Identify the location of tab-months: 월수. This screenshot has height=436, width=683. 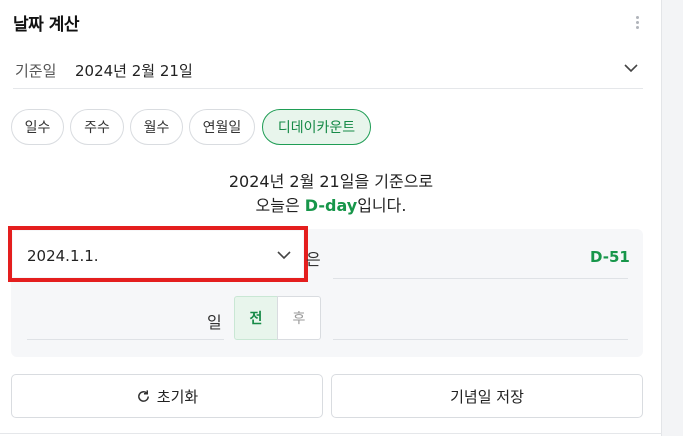
(156, 127).